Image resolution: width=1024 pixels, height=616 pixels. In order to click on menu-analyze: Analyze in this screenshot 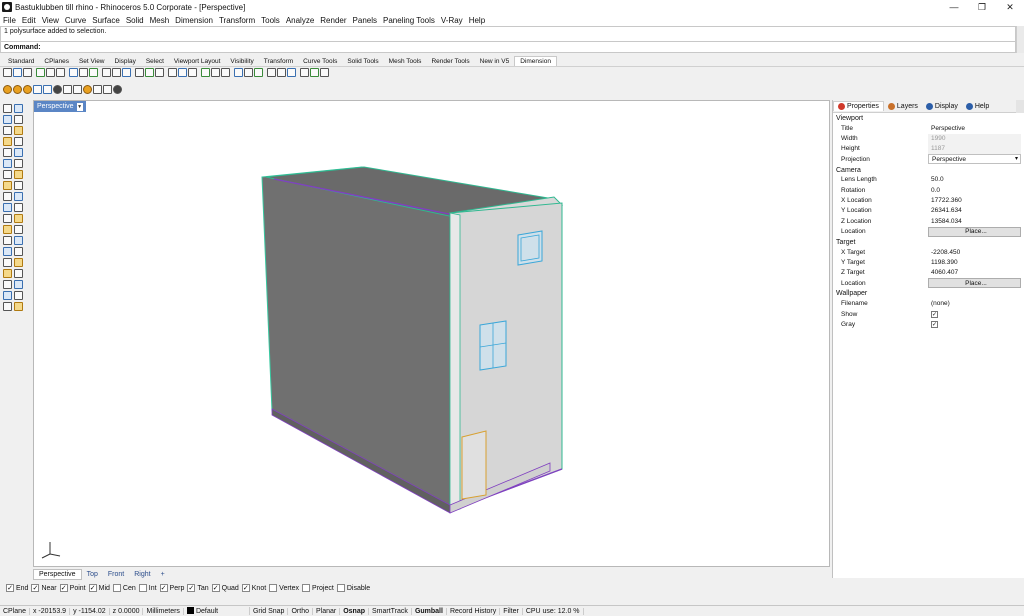, I will do `click(300, 20)`.